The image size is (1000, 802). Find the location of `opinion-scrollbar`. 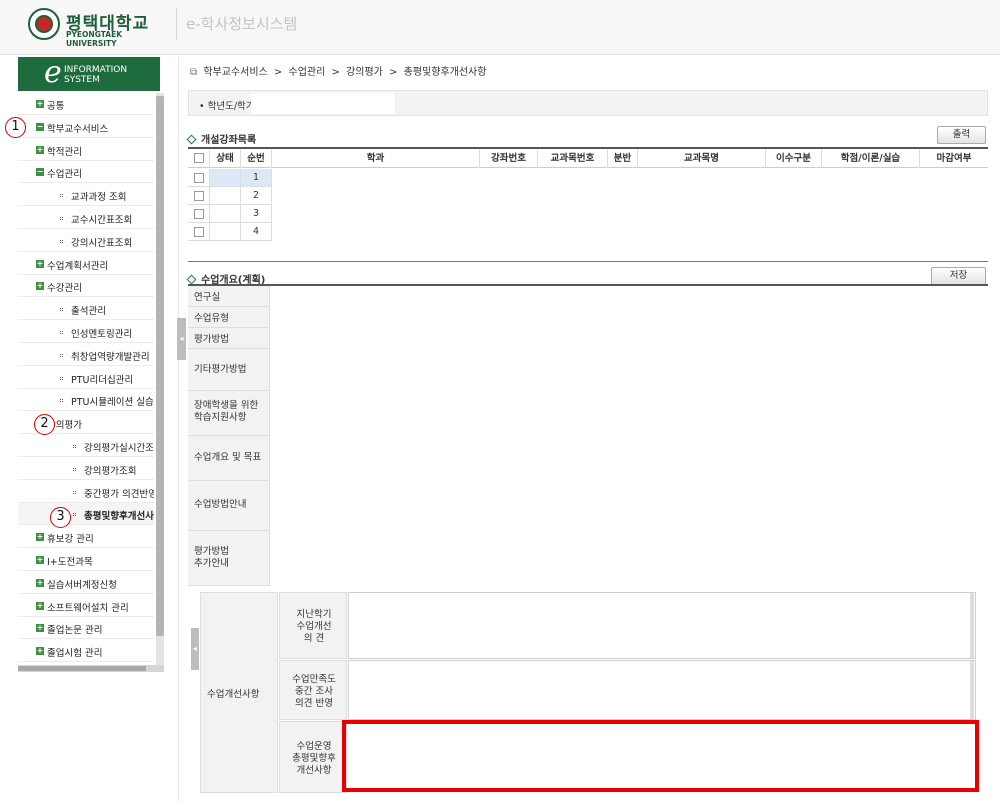

opinion-scrollbar is located at coordinates (972, 625).